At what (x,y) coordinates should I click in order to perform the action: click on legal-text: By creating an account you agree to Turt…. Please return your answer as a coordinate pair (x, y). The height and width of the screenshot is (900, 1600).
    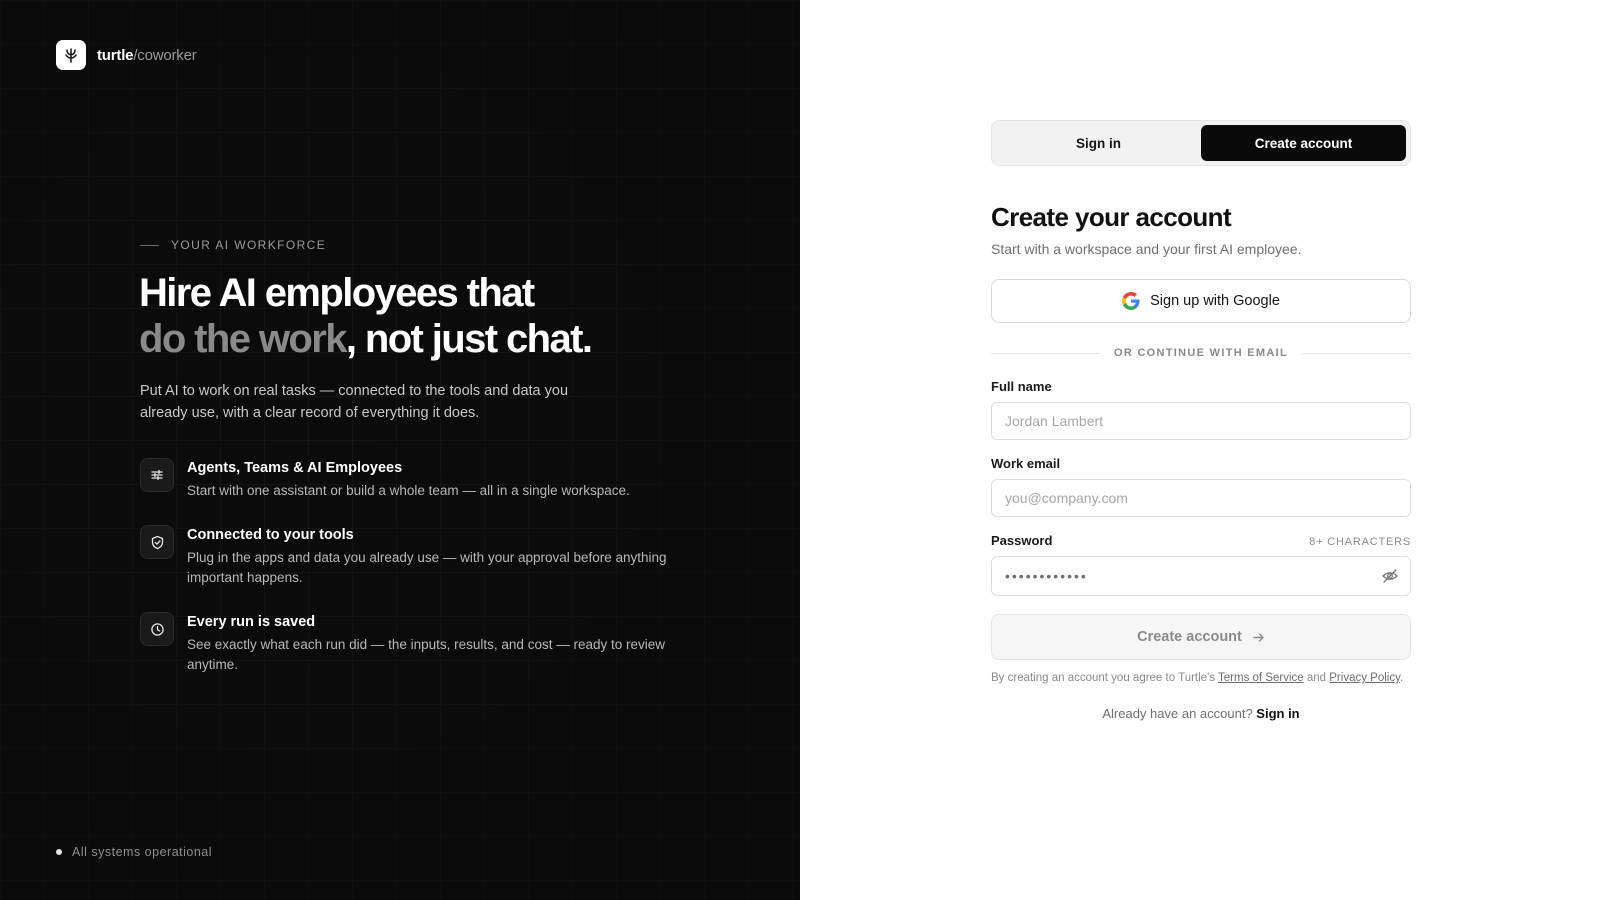
    Looking at the image, I should click on (1201, 678).